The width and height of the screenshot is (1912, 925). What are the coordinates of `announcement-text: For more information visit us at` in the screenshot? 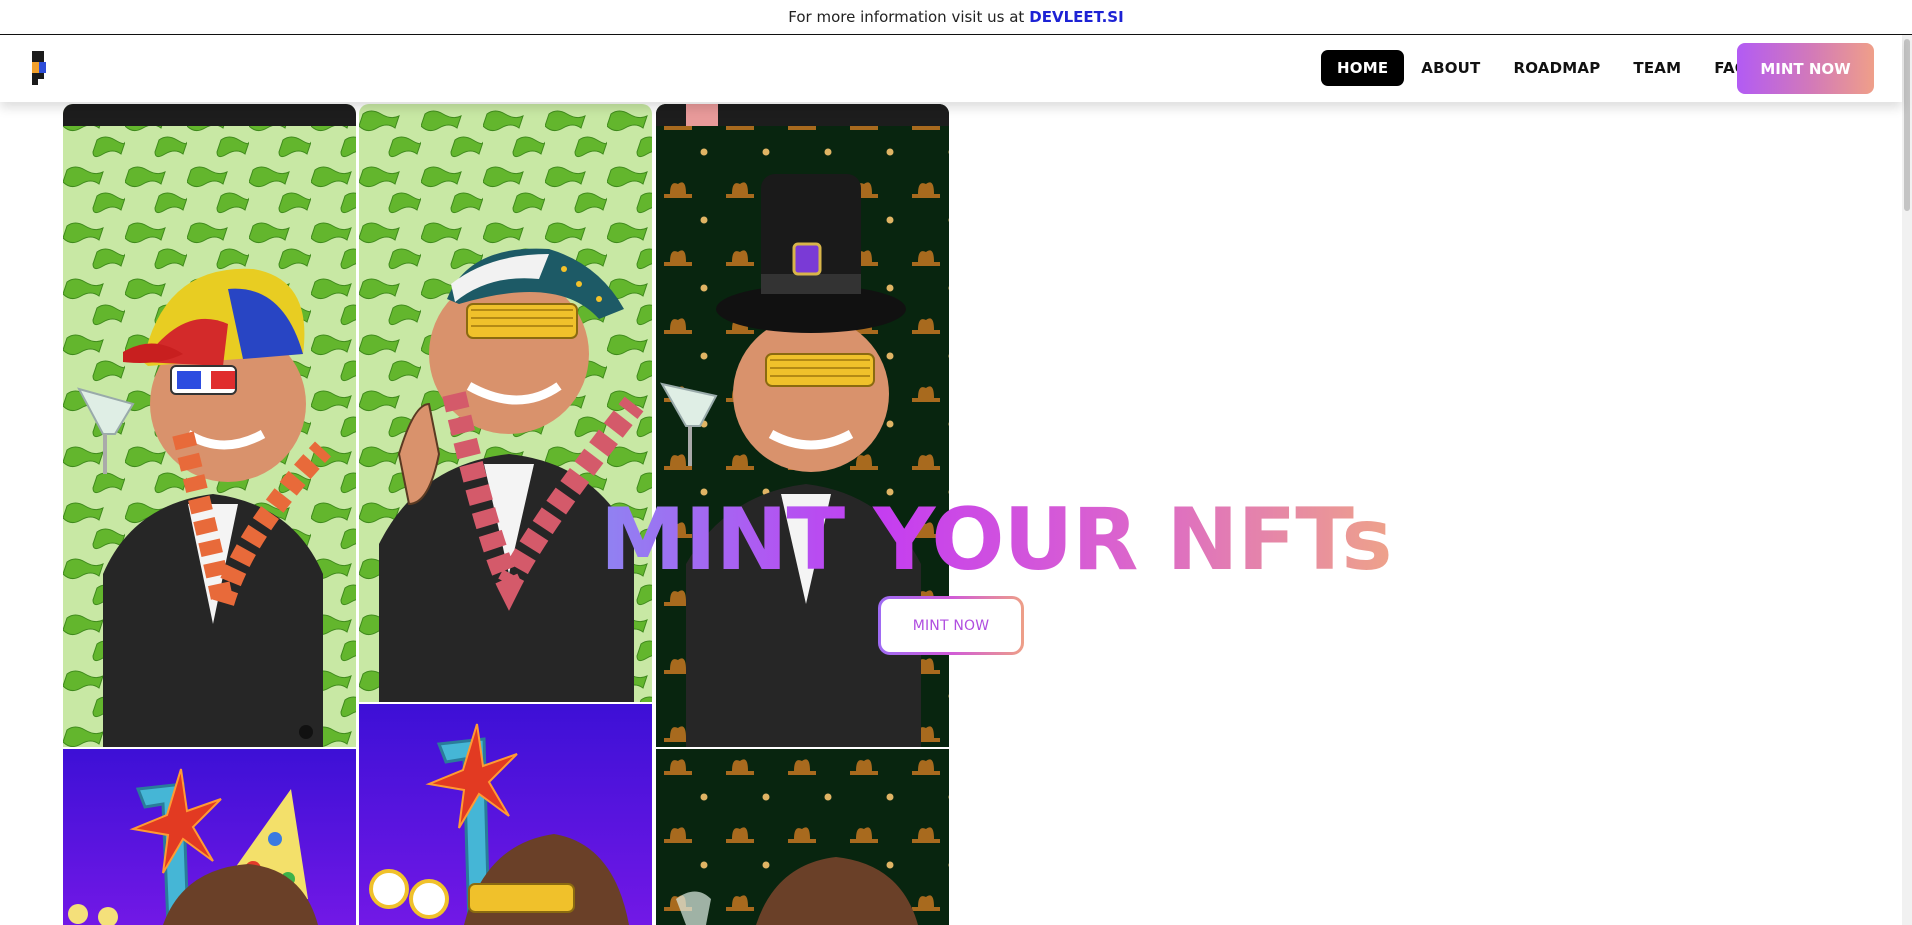 It's located at (906, 17).